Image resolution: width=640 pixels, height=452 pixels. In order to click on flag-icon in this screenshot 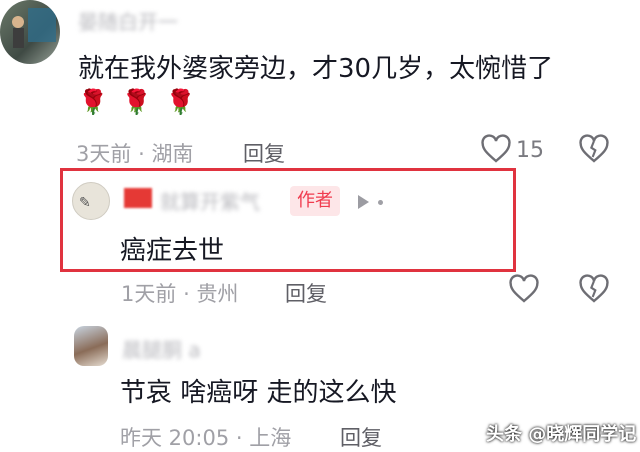, I will do `click(138, 198)`.